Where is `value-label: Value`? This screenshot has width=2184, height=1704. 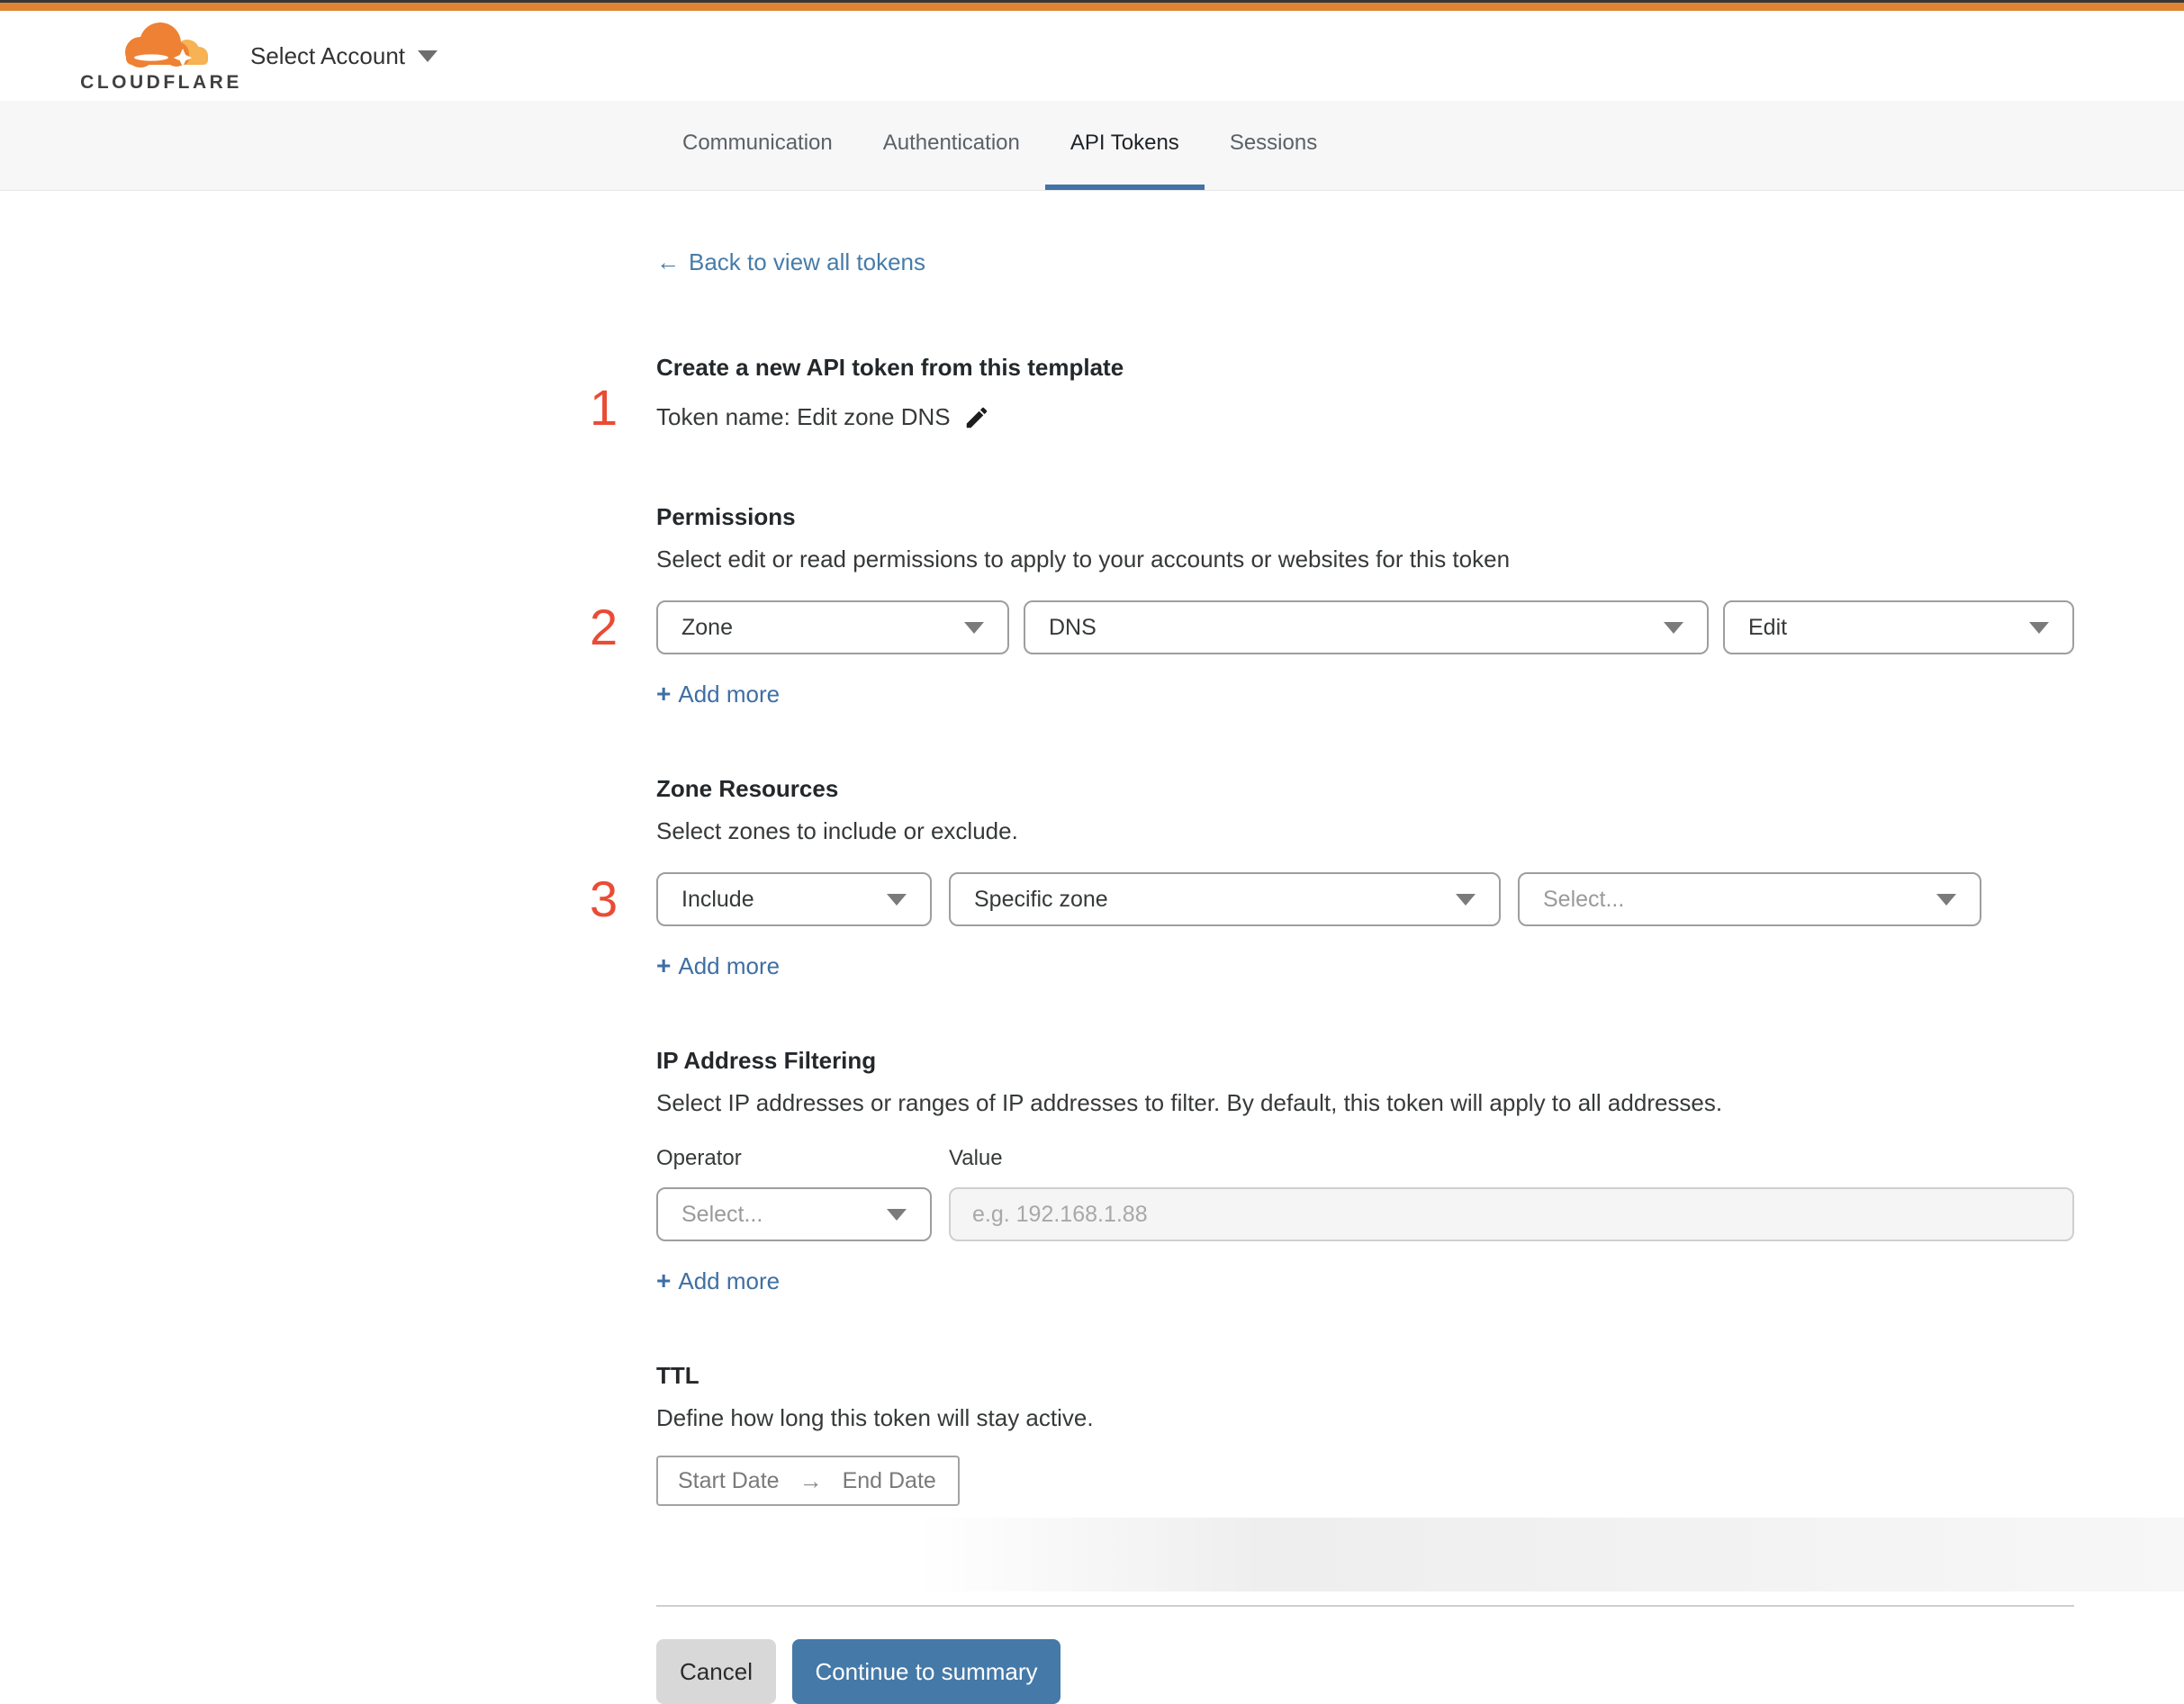
value-label: Value is located at coordinates (976, 1158).